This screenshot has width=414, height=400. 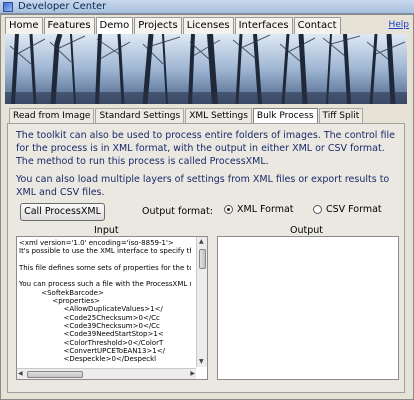 I want to click on tab-licenses: Licenses, so click(x=208, y=25).